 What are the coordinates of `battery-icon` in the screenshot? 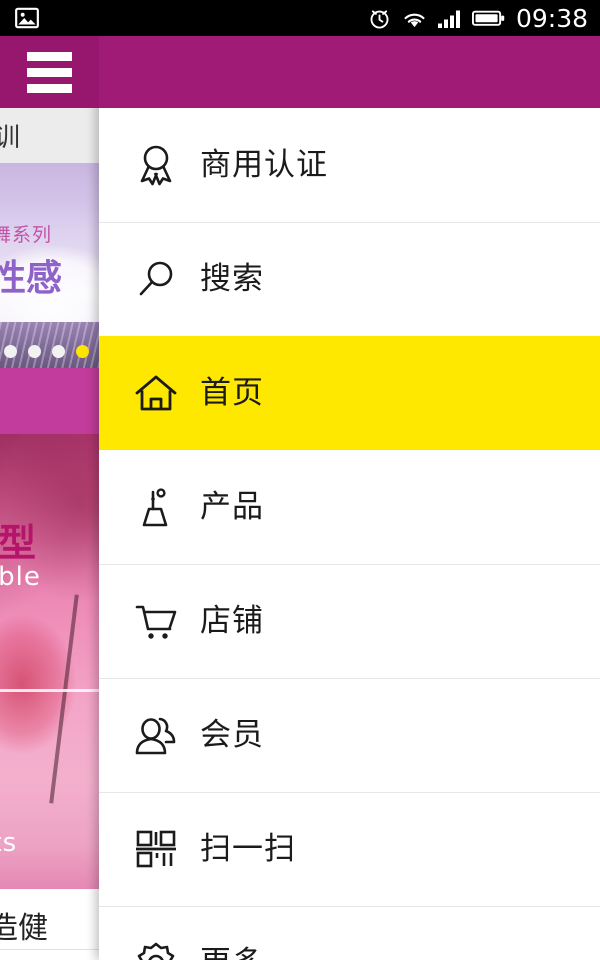 It's located at (488, 18).